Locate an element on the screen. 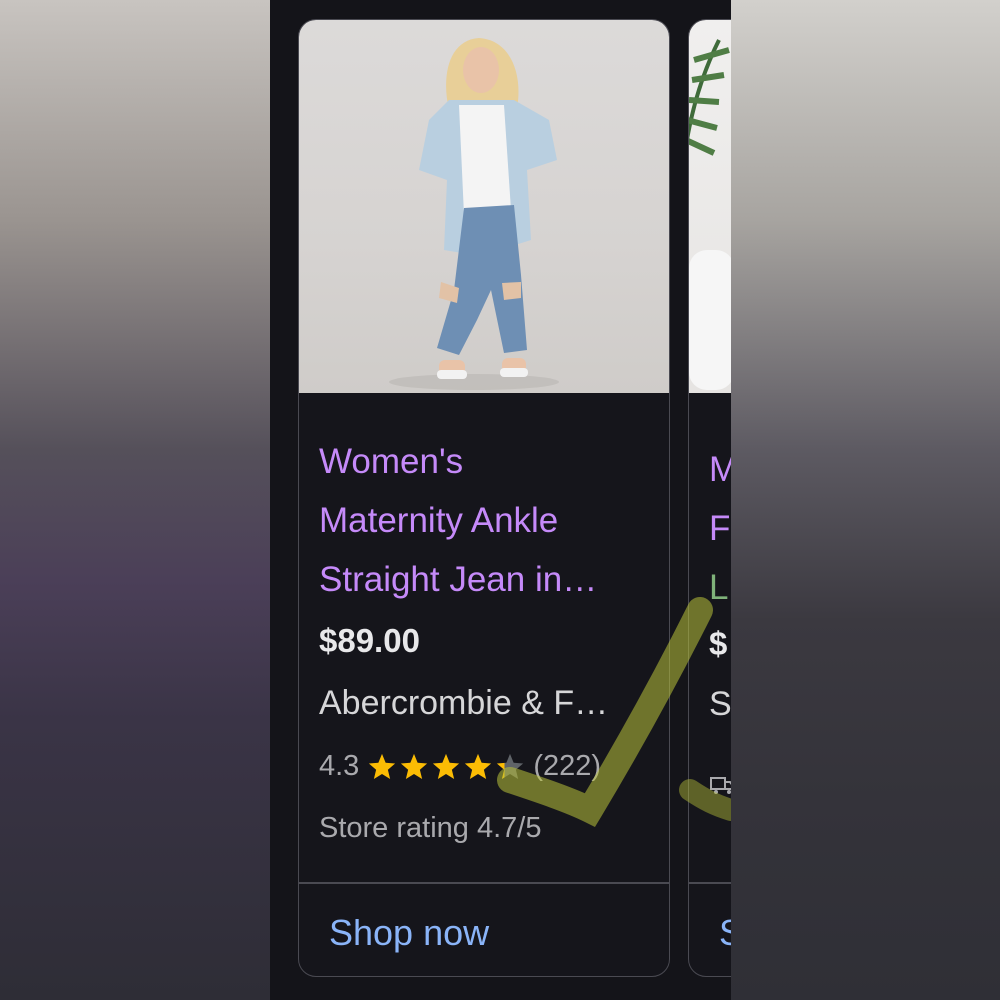 The height and width of the screenshot is (1000, 1000). product-title-line-1: Women's is located at coordinates (484, 461).